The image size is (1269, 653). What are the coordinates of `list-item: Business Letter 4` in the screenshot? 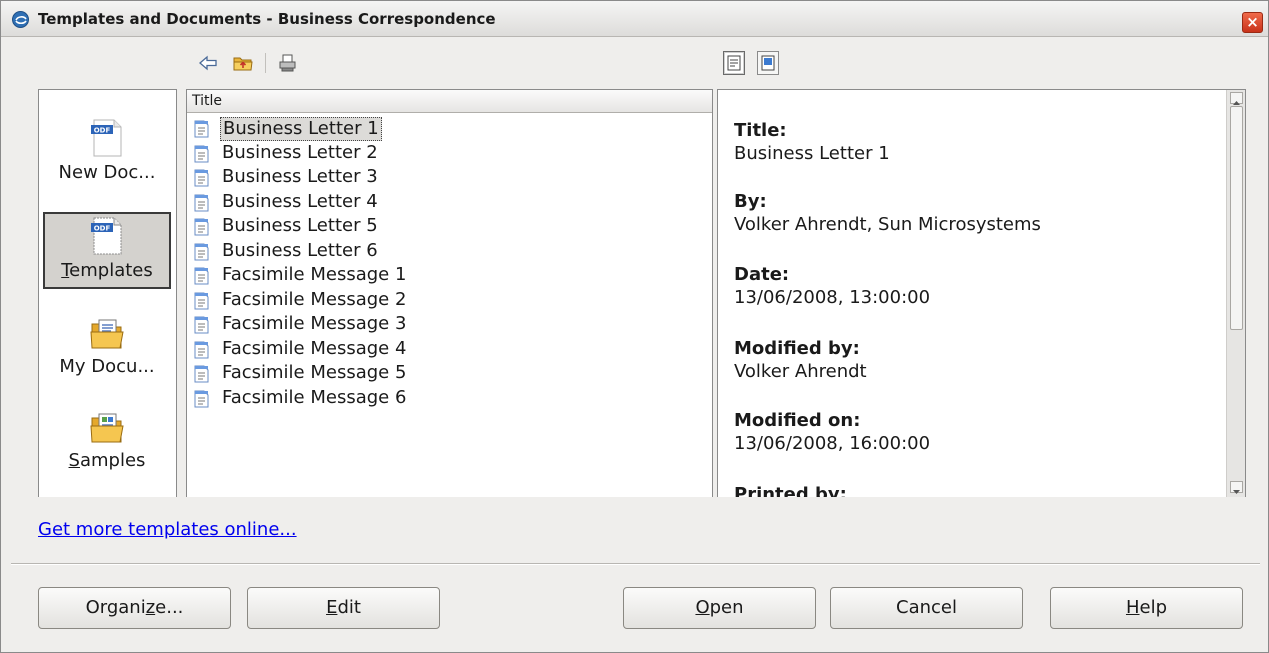 It's located at (449, 202).